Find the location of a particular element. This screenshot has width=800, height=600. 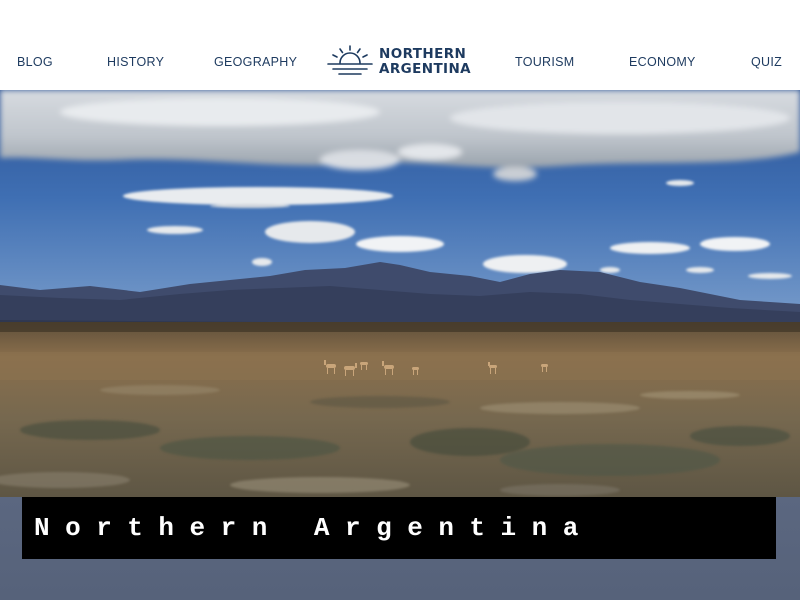

nav-tourism: TOURISM is located at coordinates (545, 62).